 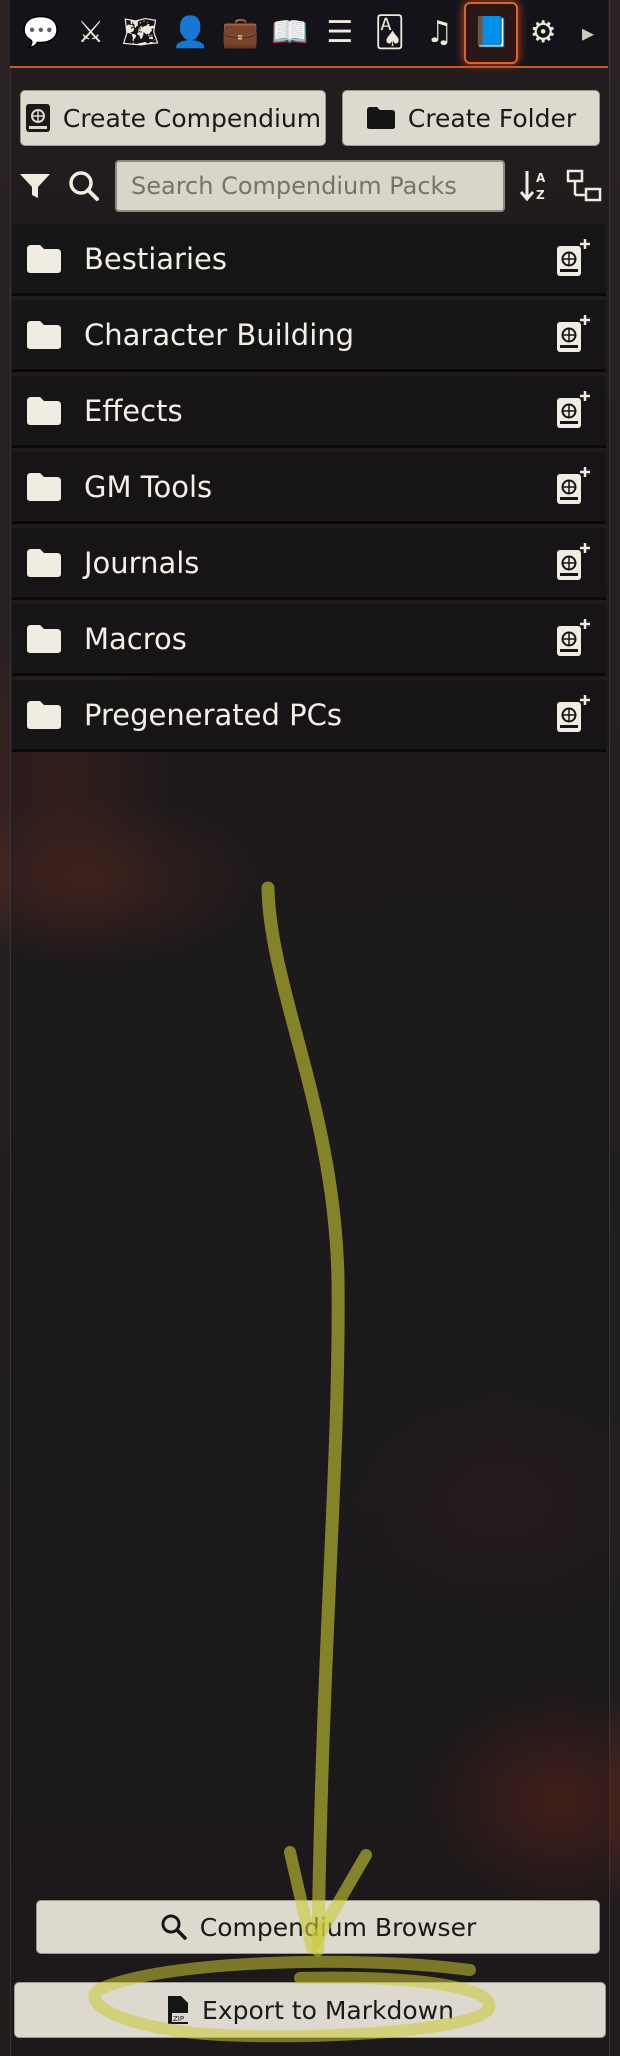 I want to click on folder-row: Bestiaries, so click(x=309, y=260).